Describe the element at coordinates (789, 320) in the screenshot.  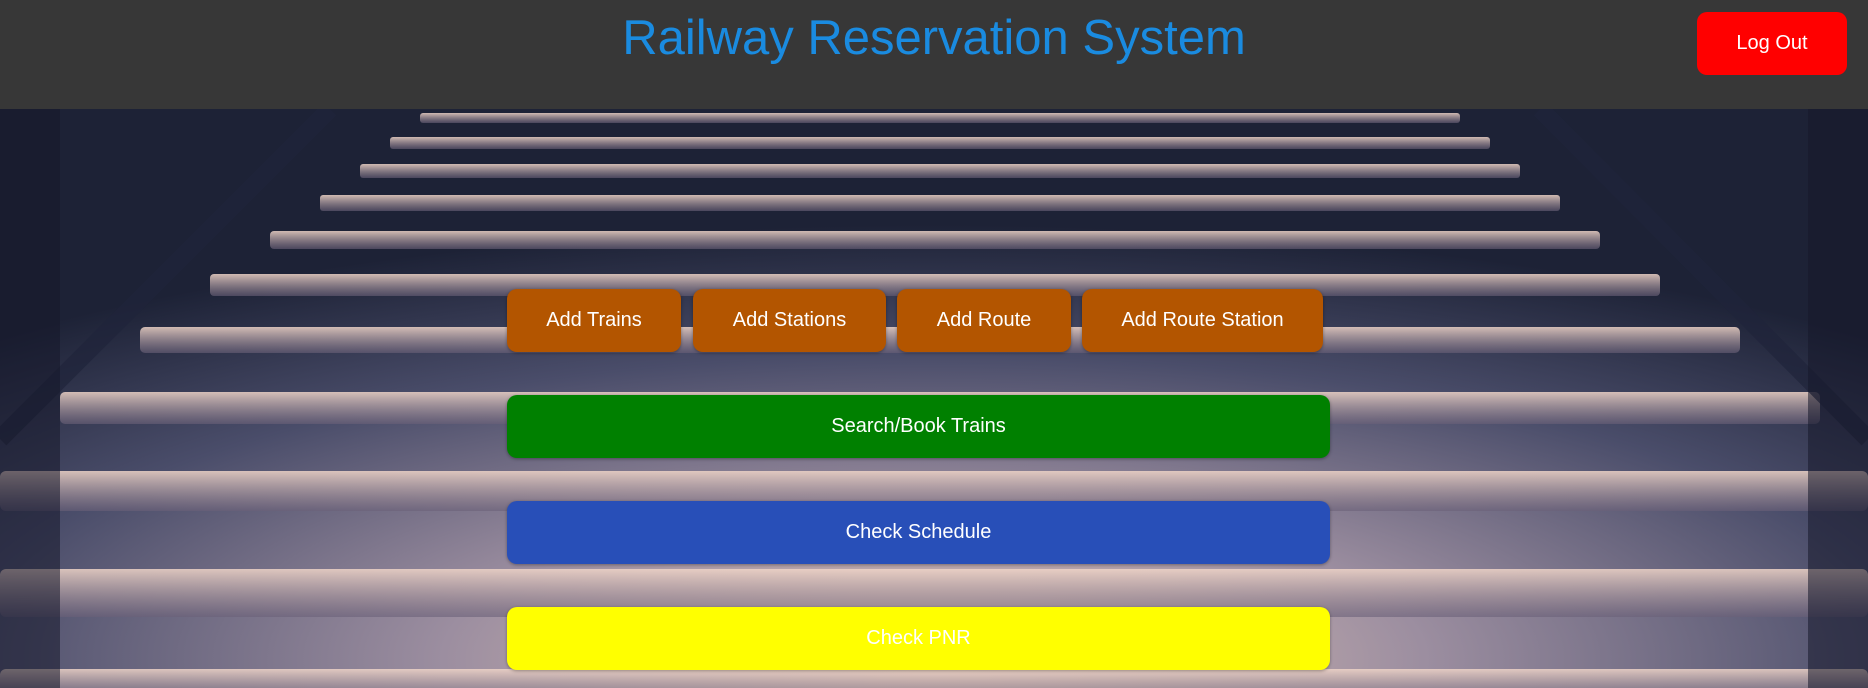
I see `add-stations-button: Add Stations` at that location.